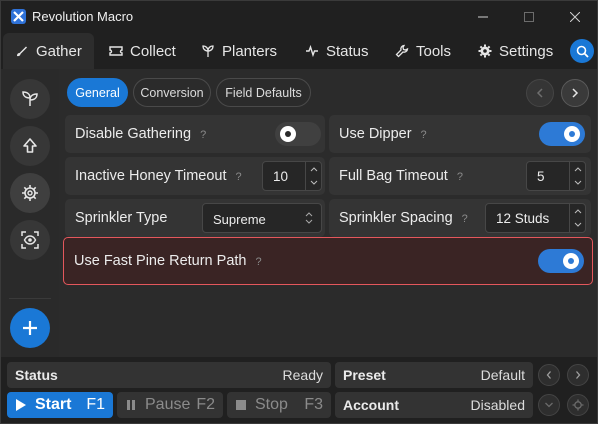  I want to click on close-icon, so click(575, 17).